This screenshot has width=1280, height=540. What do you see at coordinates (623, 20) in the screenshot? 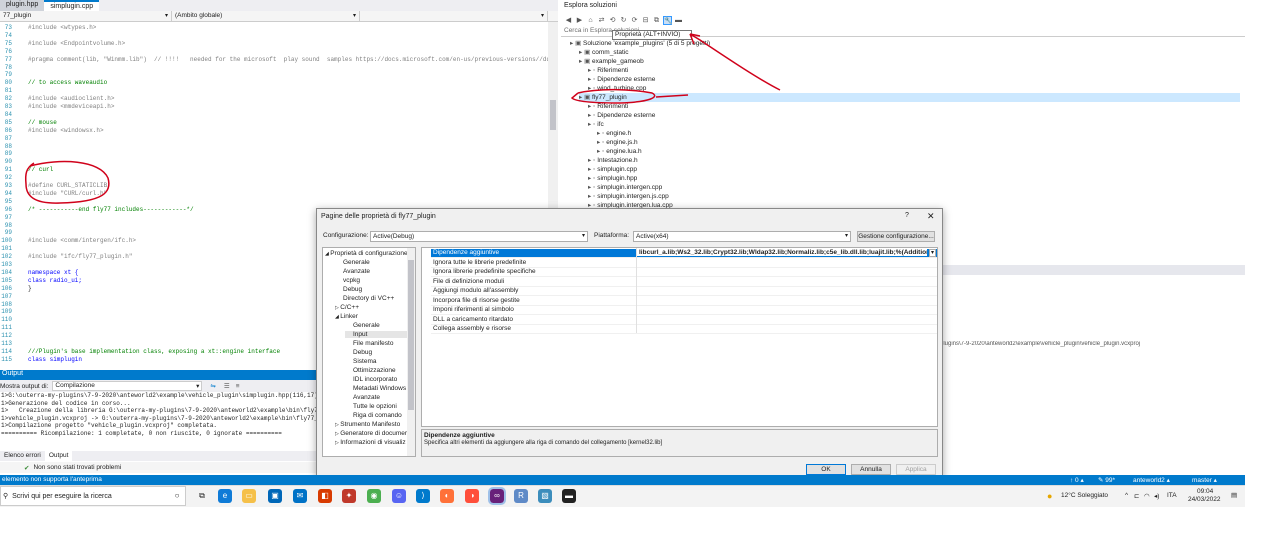
I see `pending-changes-icon: ↻` at bounding box center [623, 20].